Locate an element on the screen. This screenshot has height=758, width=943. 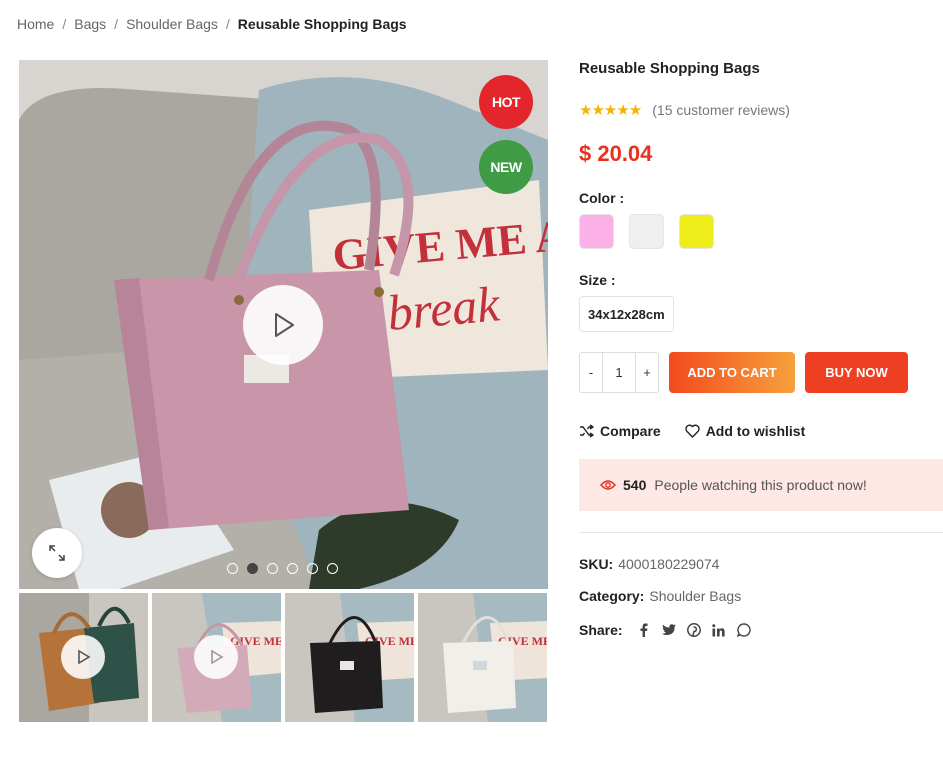
sku-row: SKU: 4000180229074 is located at coordinates (649, 564).